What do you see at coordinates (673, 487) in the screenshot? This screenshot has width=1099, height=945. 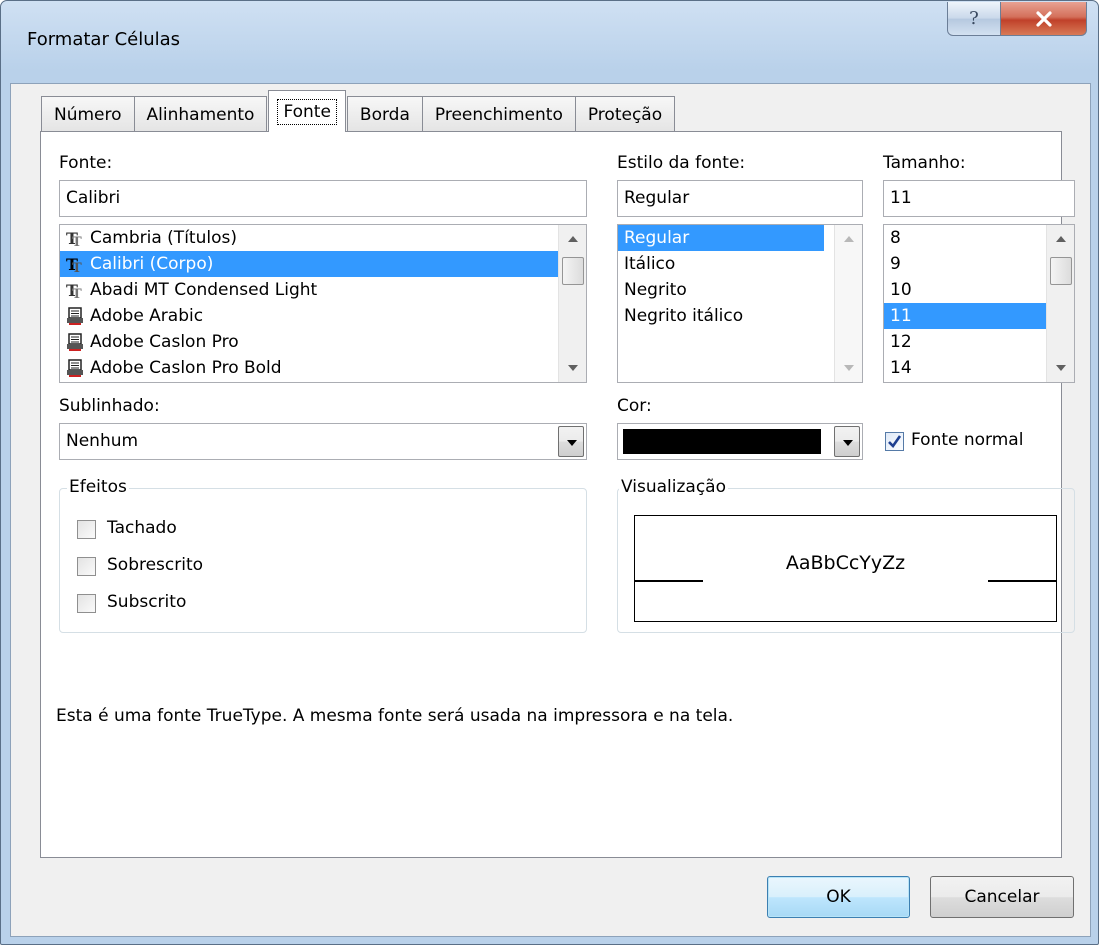 I see `preview-group-title: Visualização` at bounding box center [673, 487].